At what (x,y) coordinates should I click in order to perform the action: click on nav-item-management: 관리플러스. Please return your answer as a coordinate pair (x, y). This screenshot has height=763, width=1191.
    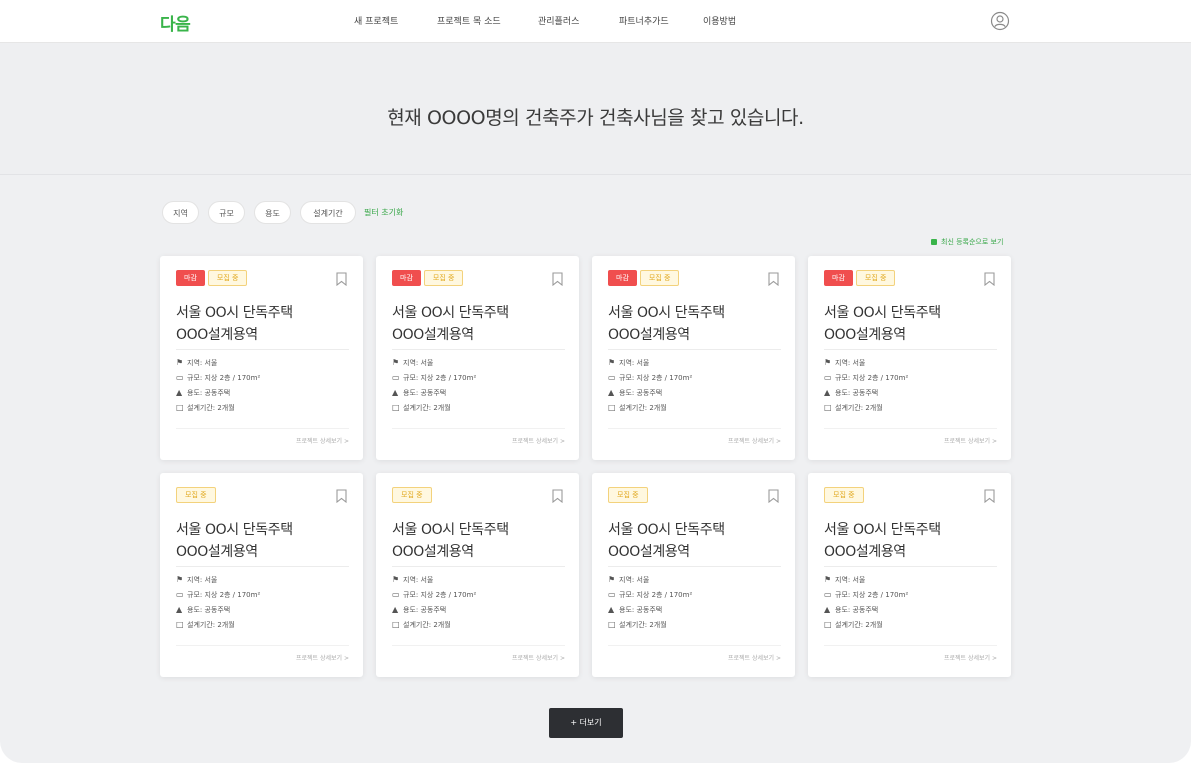
    Looking at the image, I should click on (558, 20).